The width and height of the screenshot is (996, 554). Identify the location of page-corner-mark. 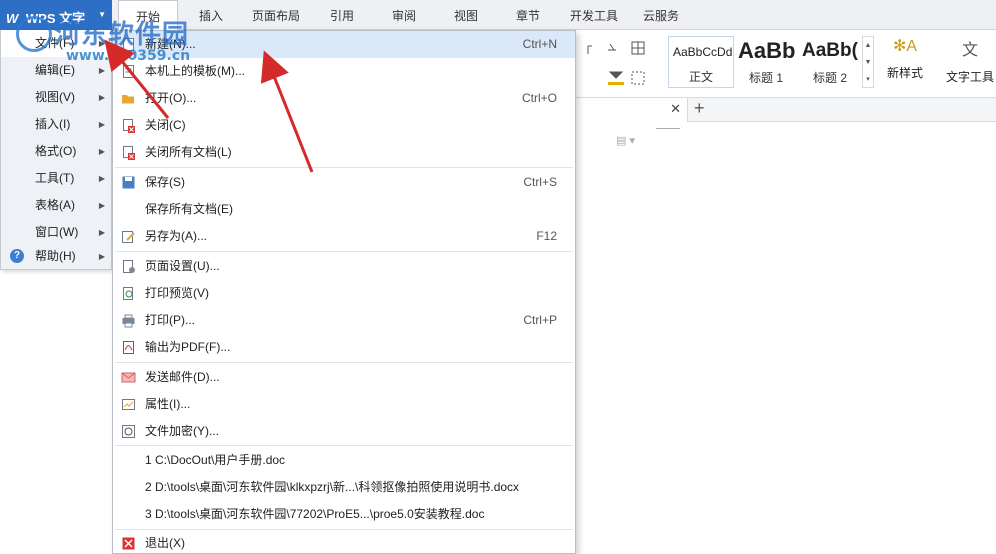
(668, 128).